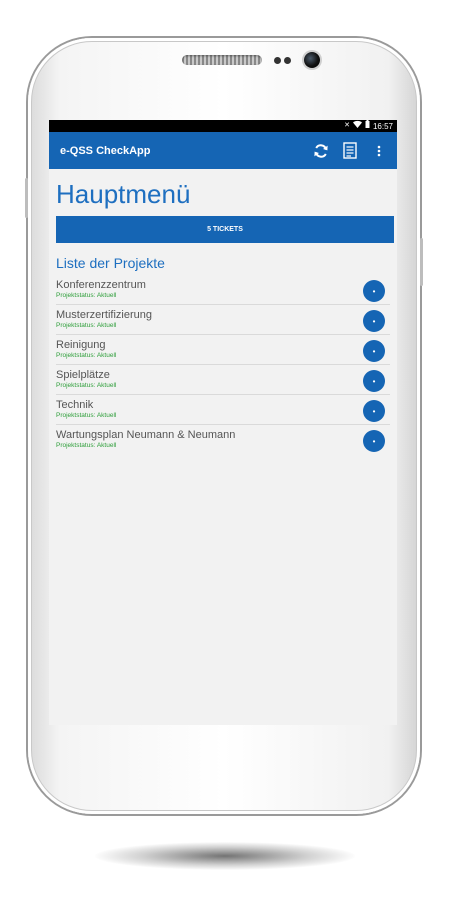 The image size is (450, 900). What do you see at coordinates (222, 60) in the screenshot?
I see `speaker-grille` at bounding box center [222, 60].